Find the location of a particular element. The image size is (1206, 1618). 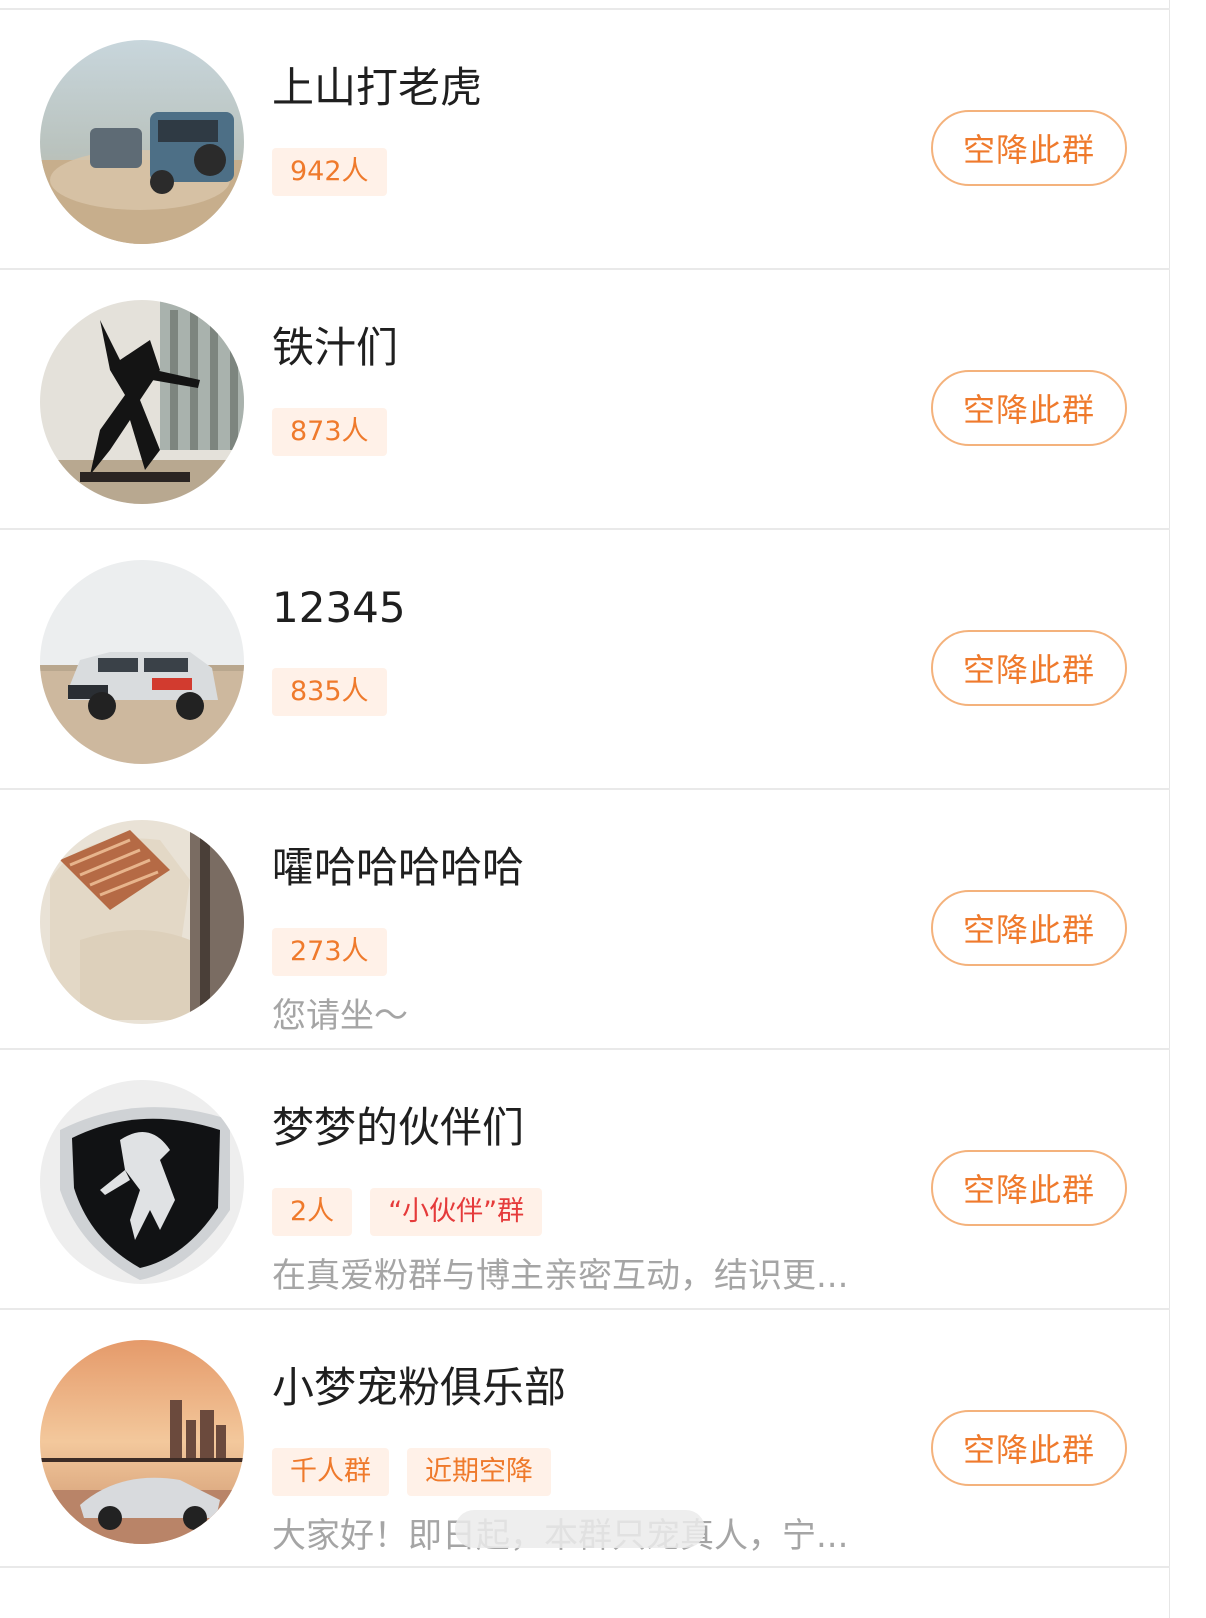

member-count-tag: 835人 is located at coordinates (329, 692).